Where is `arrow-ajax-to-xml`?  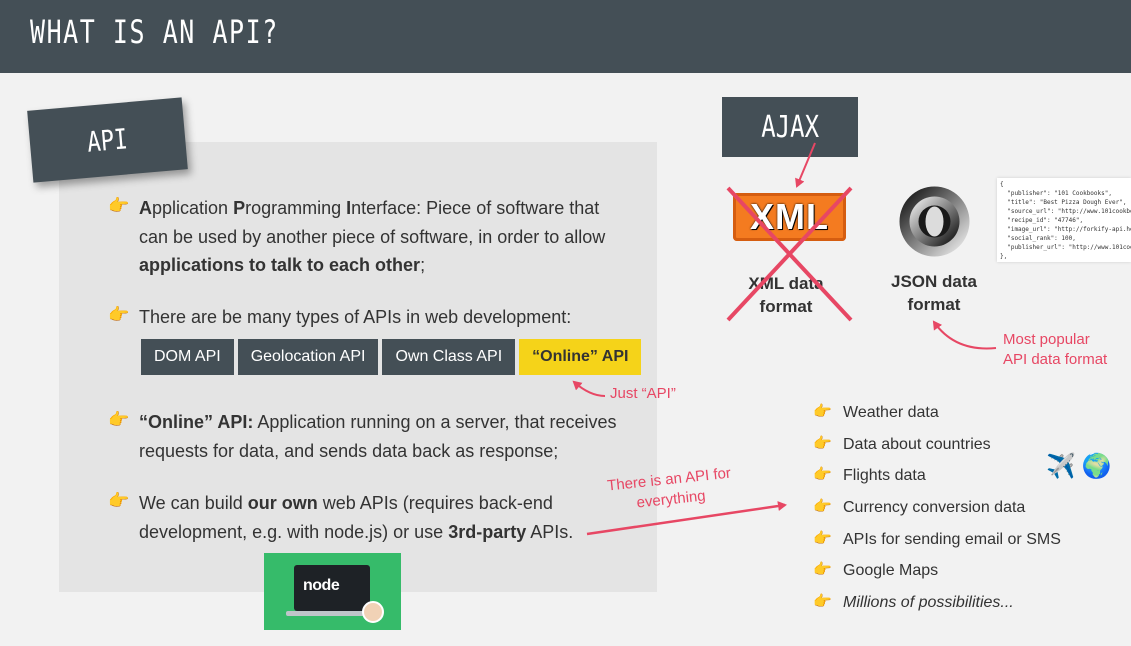
arrow-ajax-to-xml is located at coordinates (805, 165).